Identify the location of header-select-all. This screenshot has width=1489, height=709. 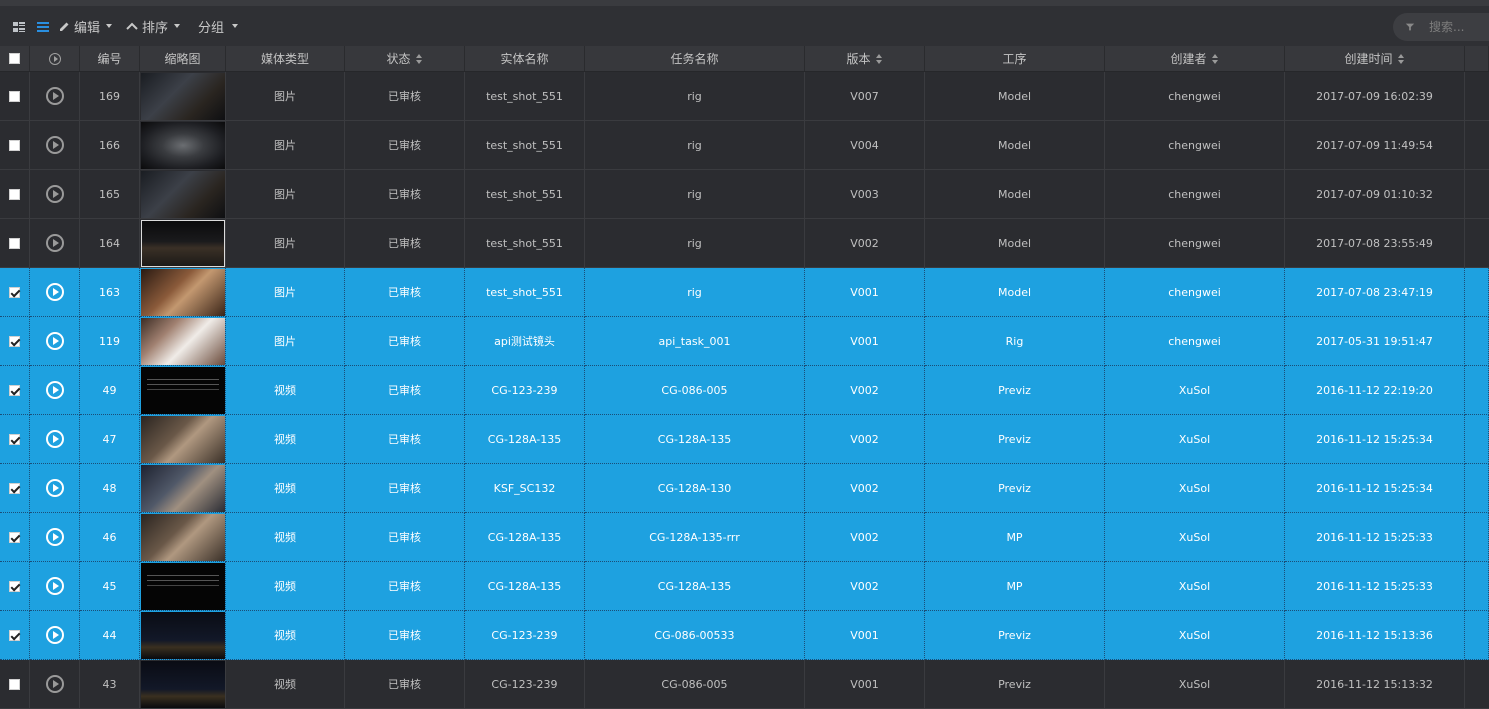
(15, 58).